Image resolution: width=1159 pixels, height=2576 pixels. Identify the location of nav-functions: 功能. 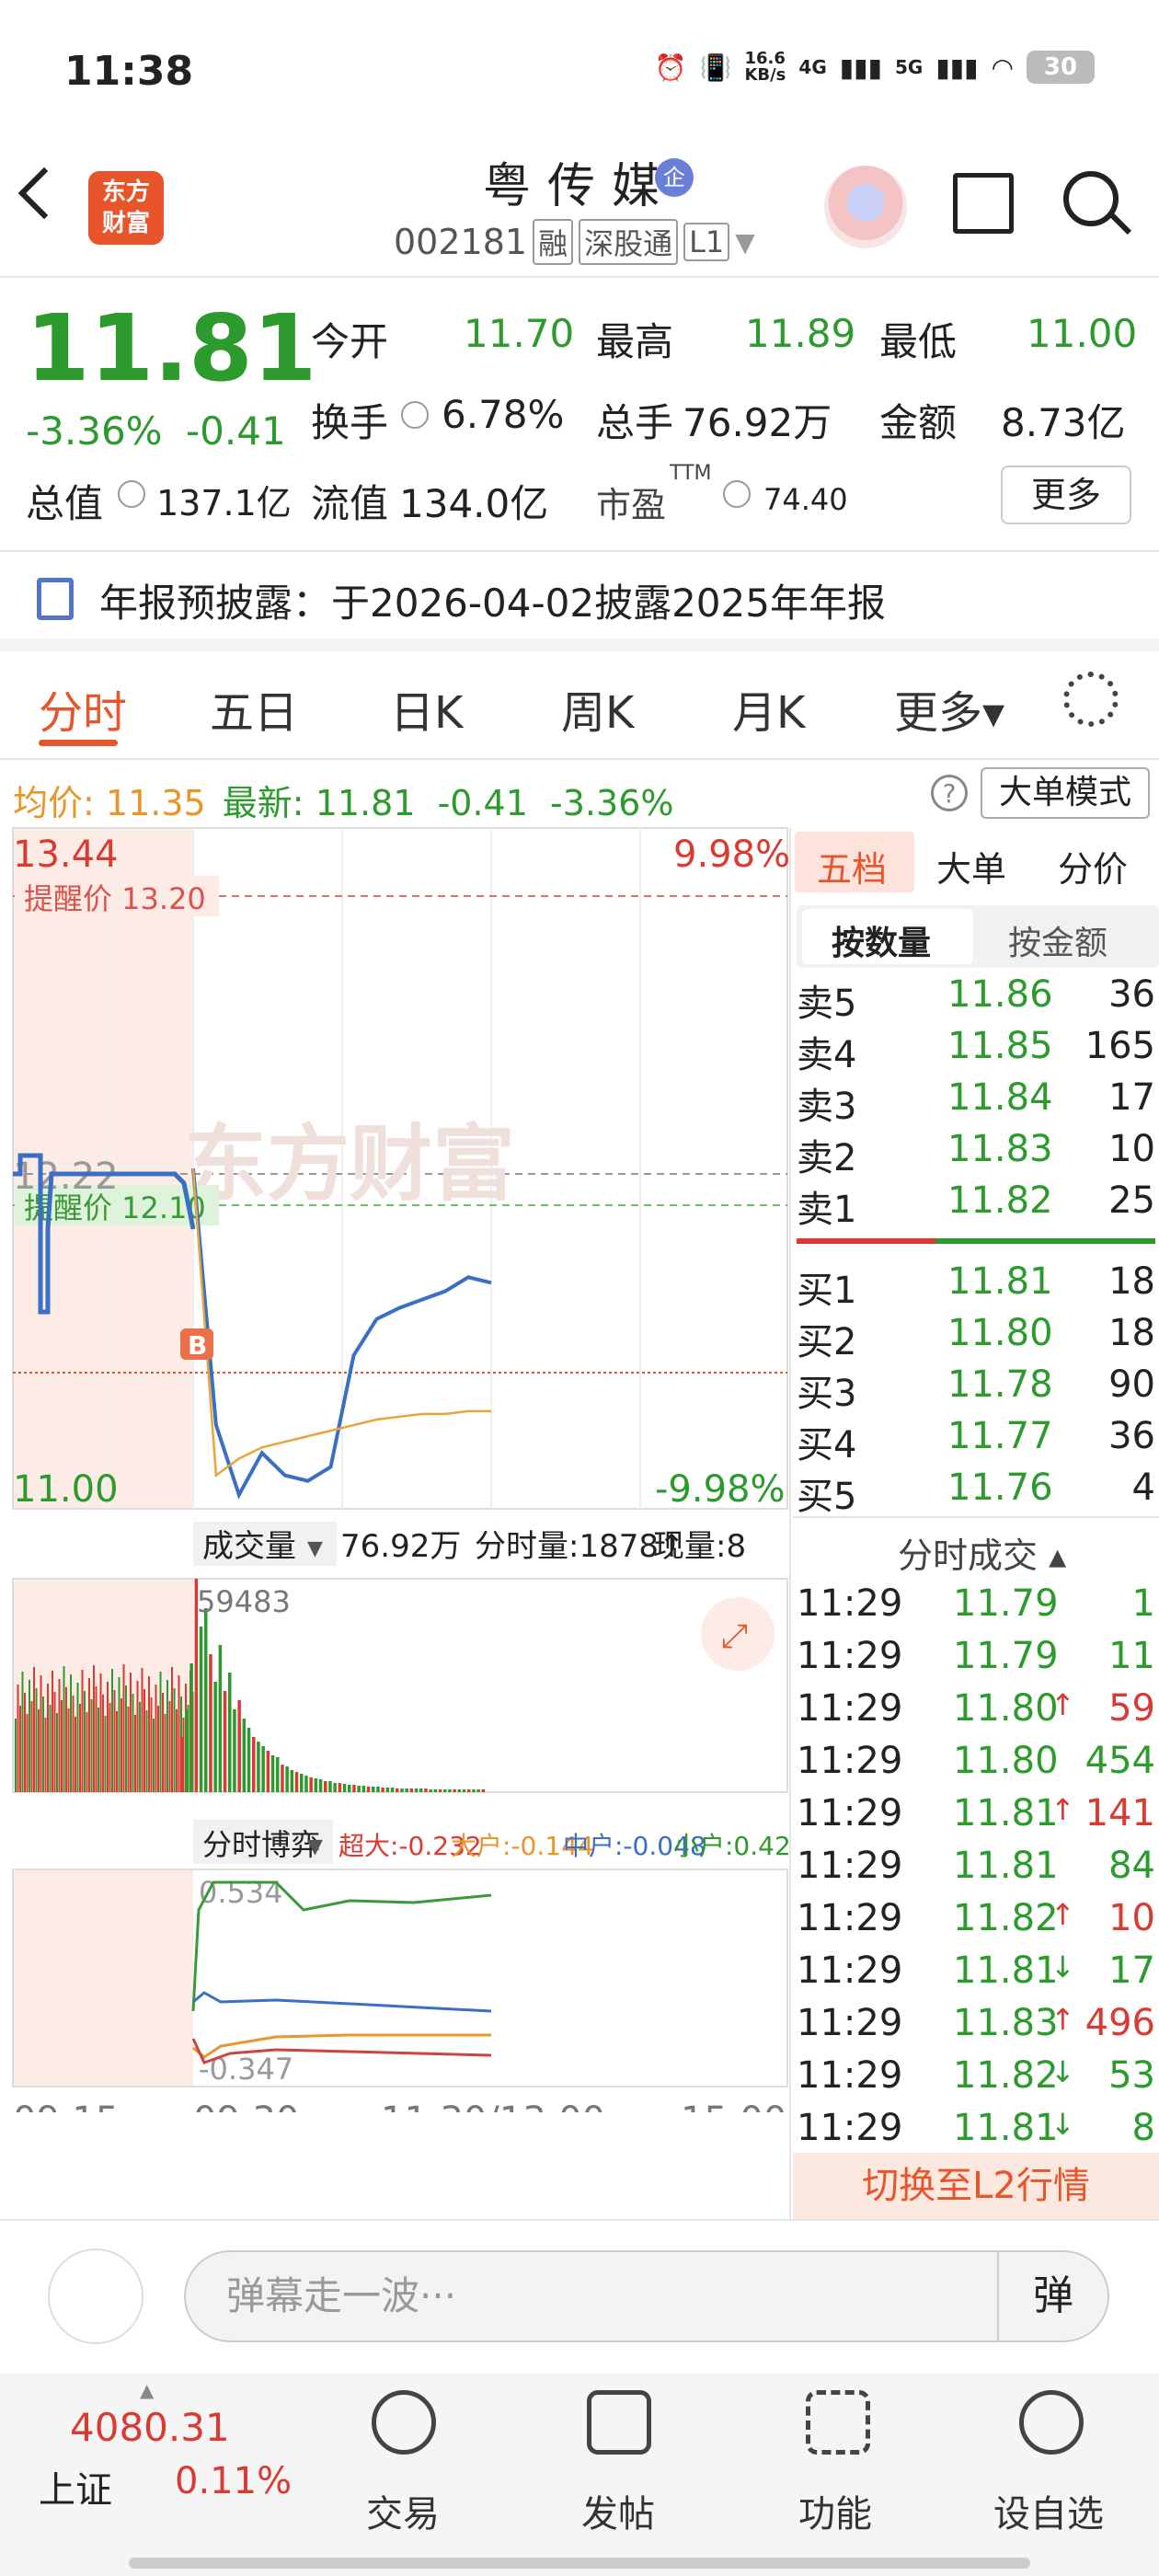
(835, 2510).